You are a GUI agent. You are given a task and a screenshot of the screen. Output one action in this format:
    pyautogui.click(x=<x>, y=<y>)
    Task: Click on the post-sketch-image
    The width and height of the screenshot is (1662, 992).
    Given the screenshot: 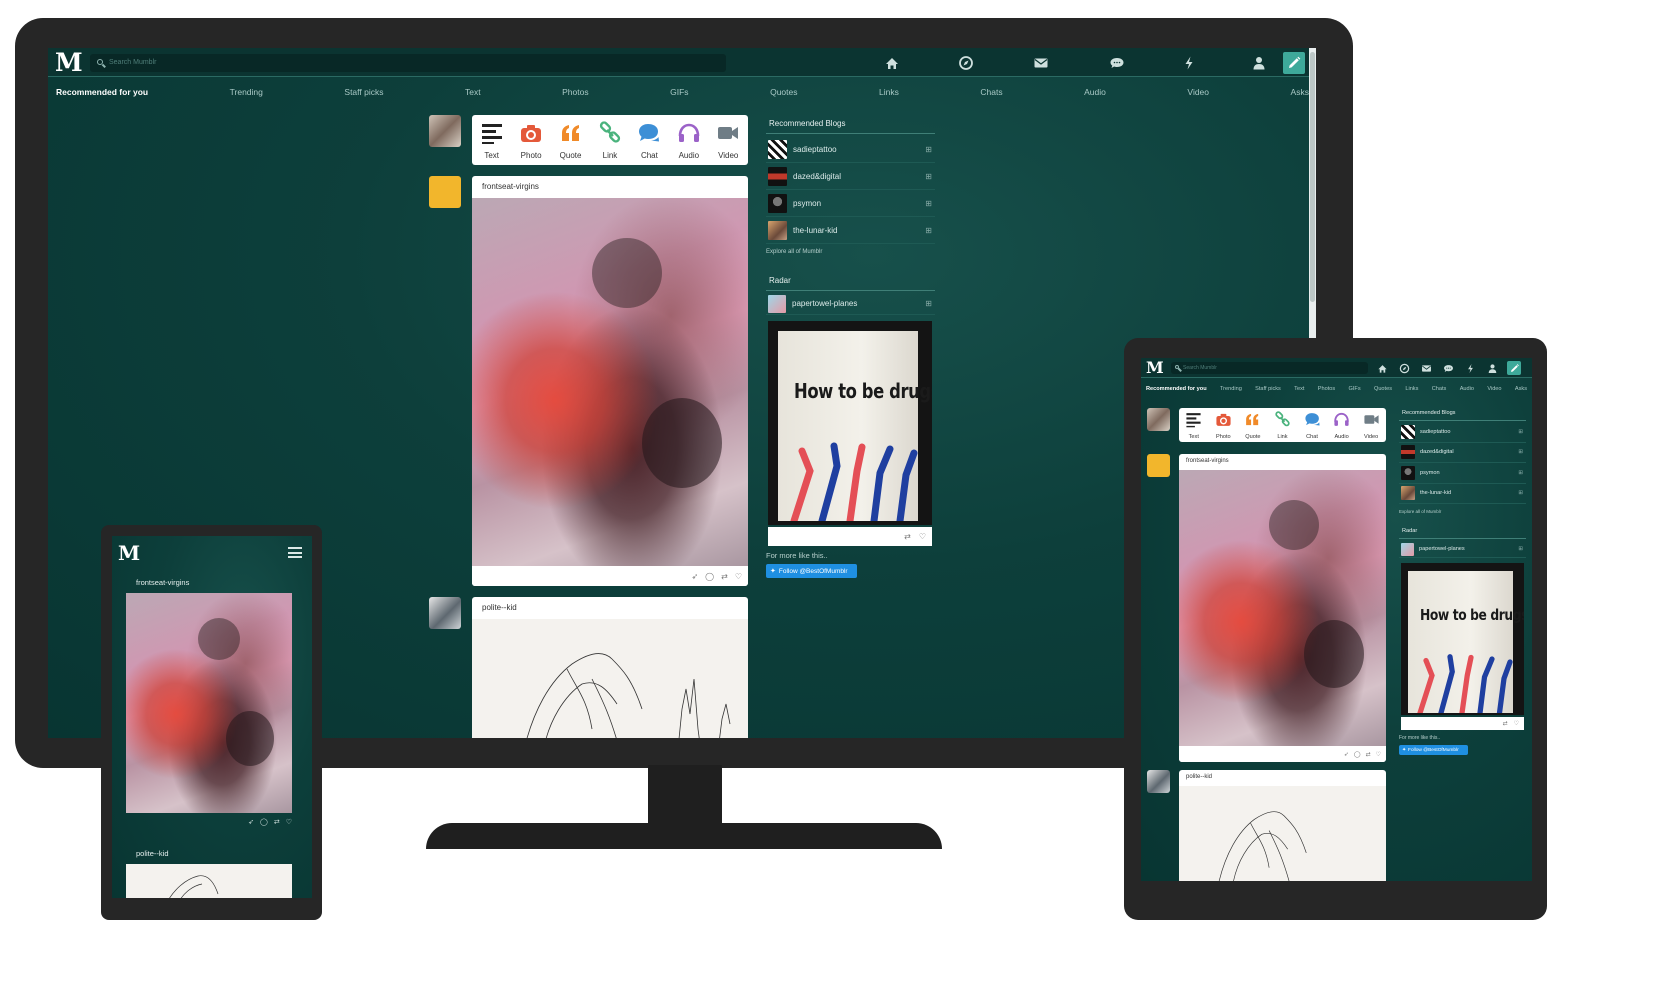 What is the action you would take?
    pyautogui.click(x=209, y=881)
    